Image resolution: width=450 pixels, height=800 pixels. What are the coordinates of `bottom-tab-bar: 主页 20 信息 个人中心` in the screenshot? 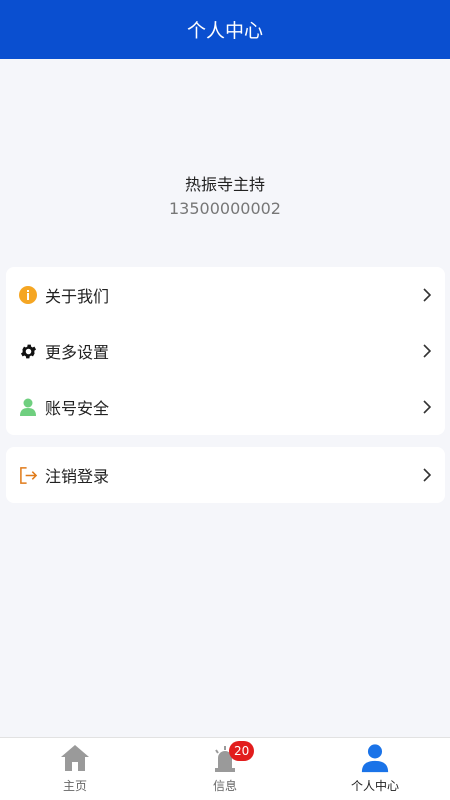 It's located at (225, 768).